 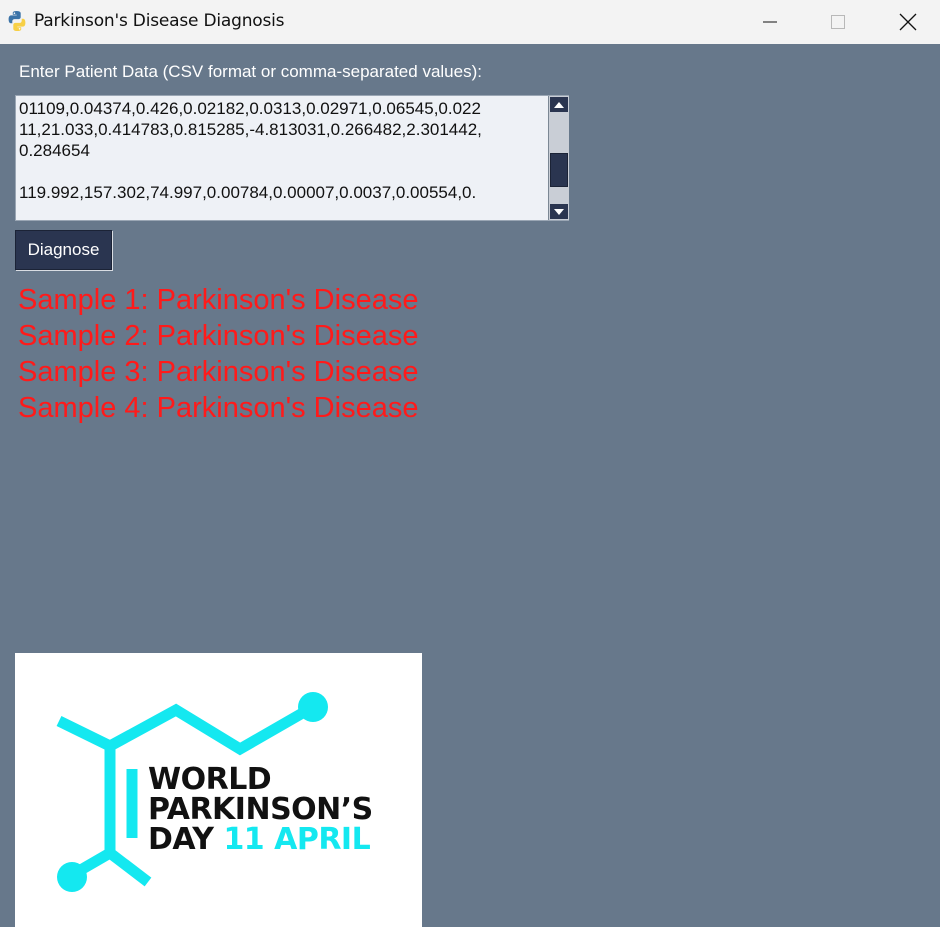 I want to click on vertical-scrollbar, so click(x=558, y=158).